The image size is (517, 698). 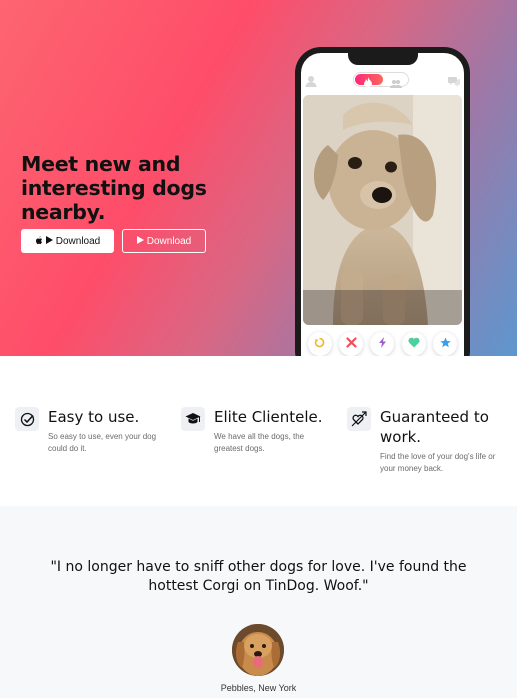 What do you see at coordinates (434, 427) in the screenshot?
I see `feature-title: Guaranteed to work.` at bounding box center [434, 427].